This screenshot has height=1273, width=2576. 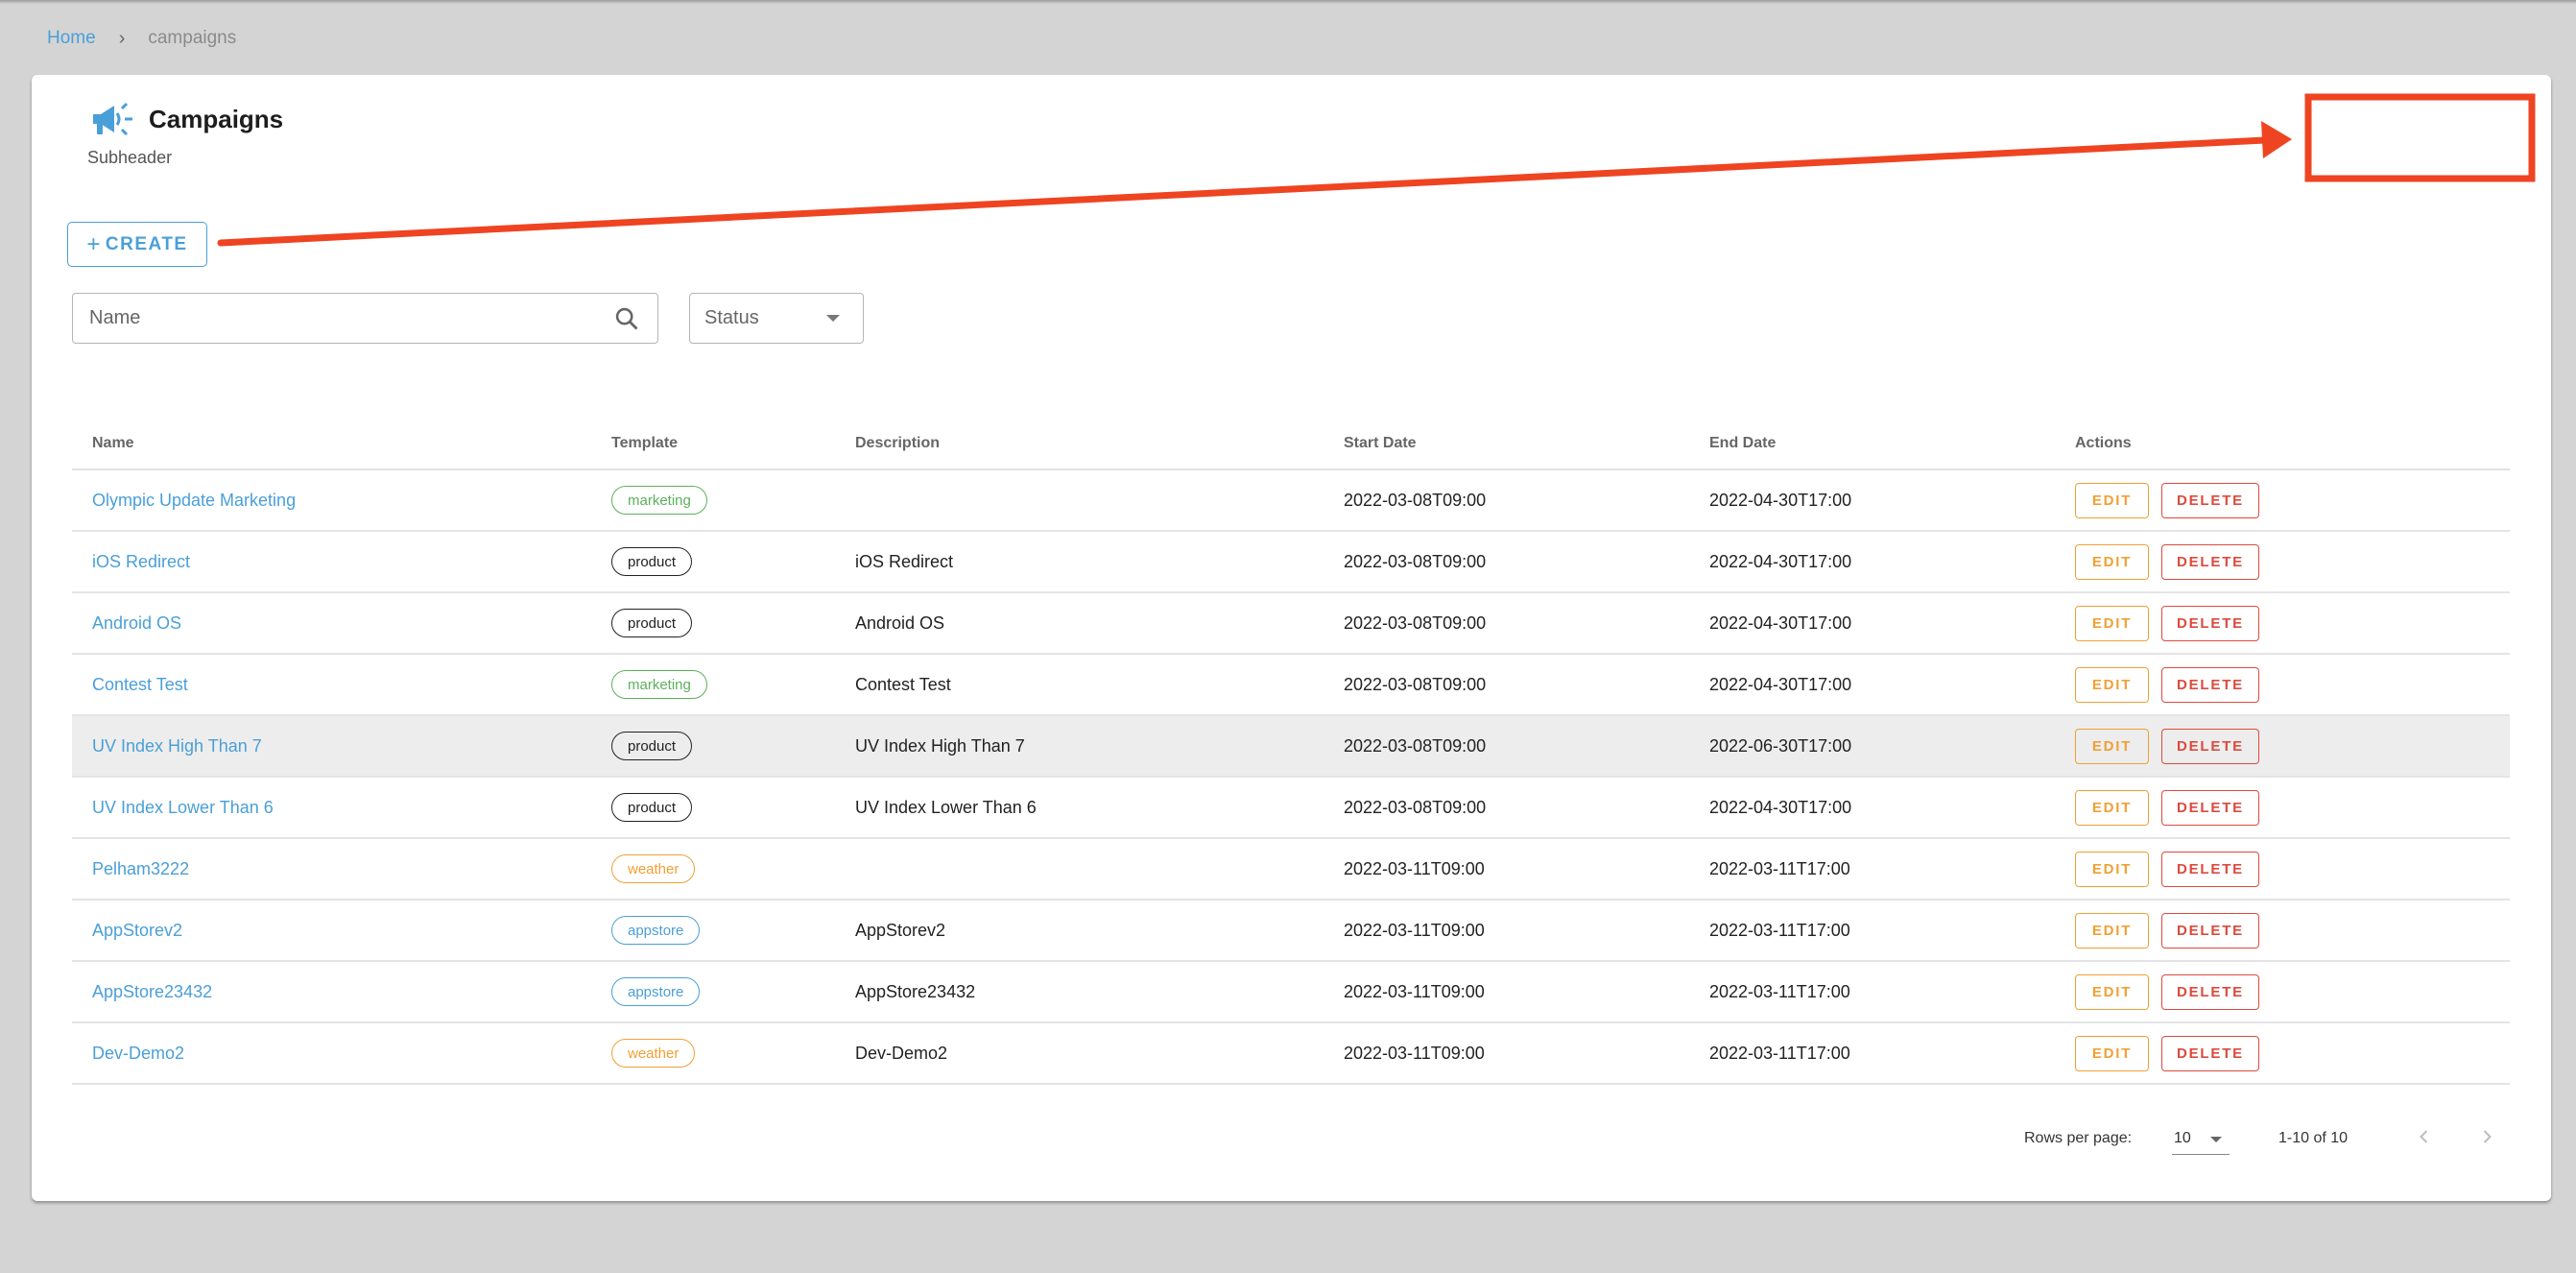 I want to click on status-select-label: Status, so click(x=731, y=318).